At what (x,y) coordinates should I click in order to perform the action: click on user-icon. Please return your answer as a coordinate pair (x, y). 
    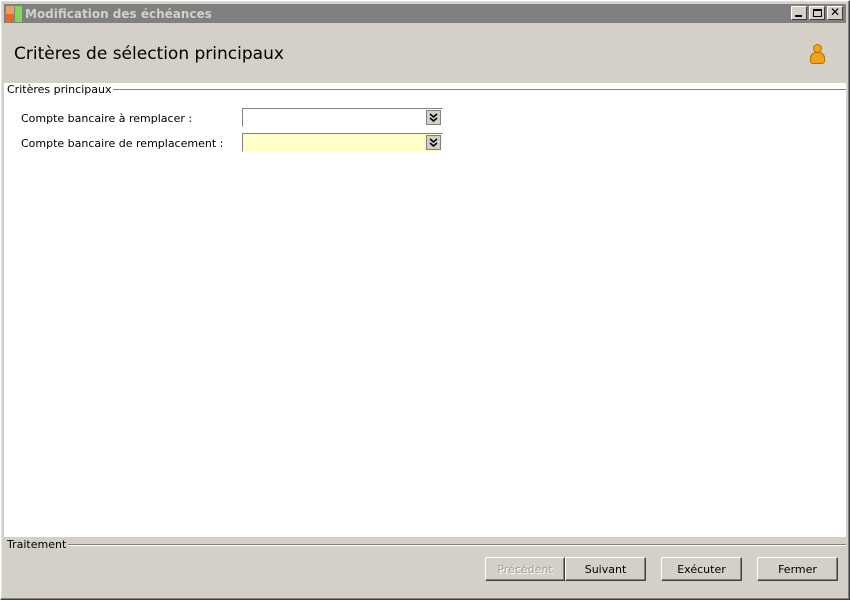
    Looking at the image, I should click on (817, 54).